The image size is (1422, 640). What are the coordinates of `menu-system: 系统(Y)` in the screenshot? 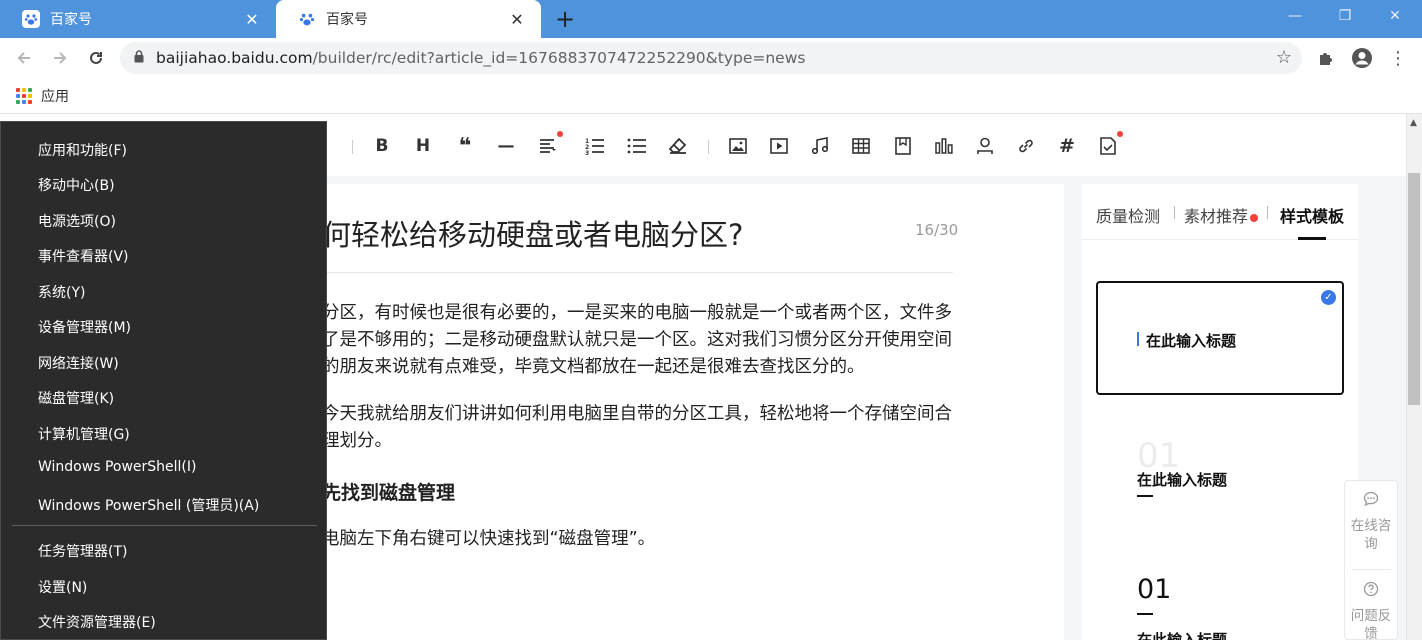 It's located at (61, 292).